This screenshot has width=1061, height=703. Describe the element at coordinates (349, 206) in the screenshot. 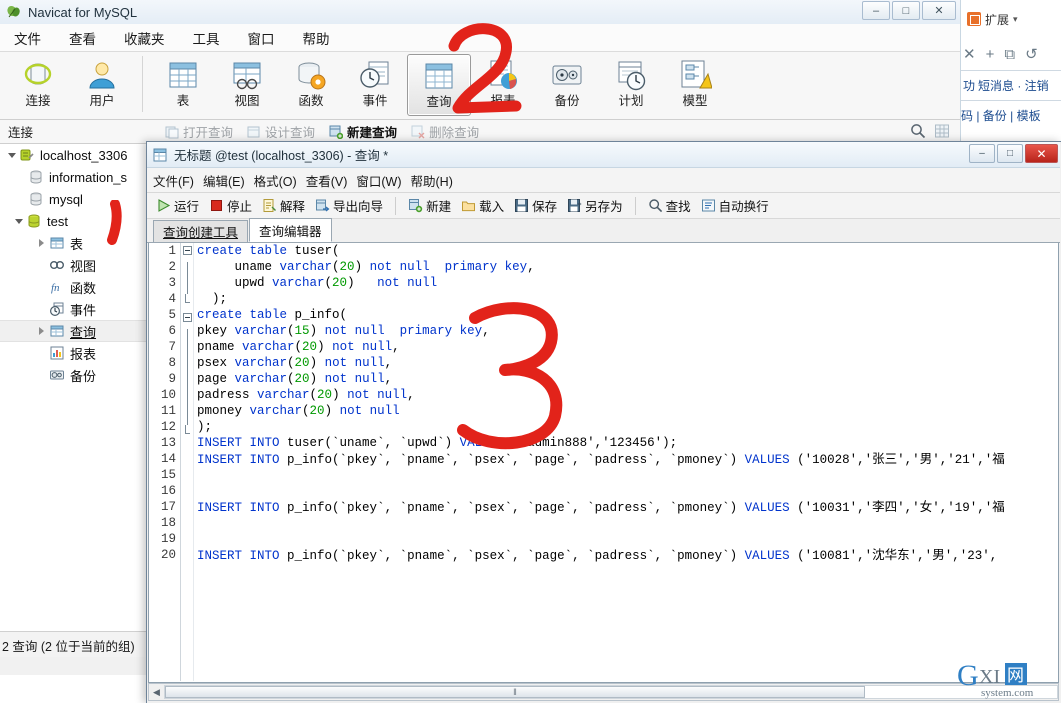

I see `export-wizard-button: 导出向导` at that location.